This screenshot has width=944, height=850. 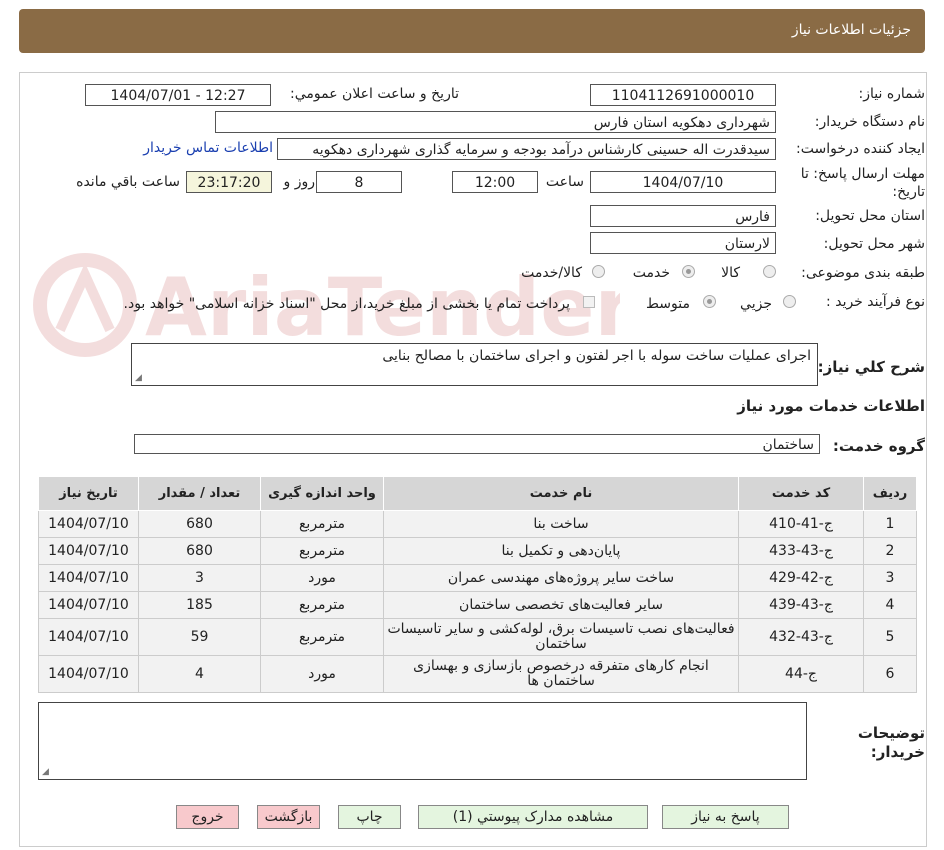 I want to click on reply-button: پاسخ به نياز, so click(x=725, y=817).